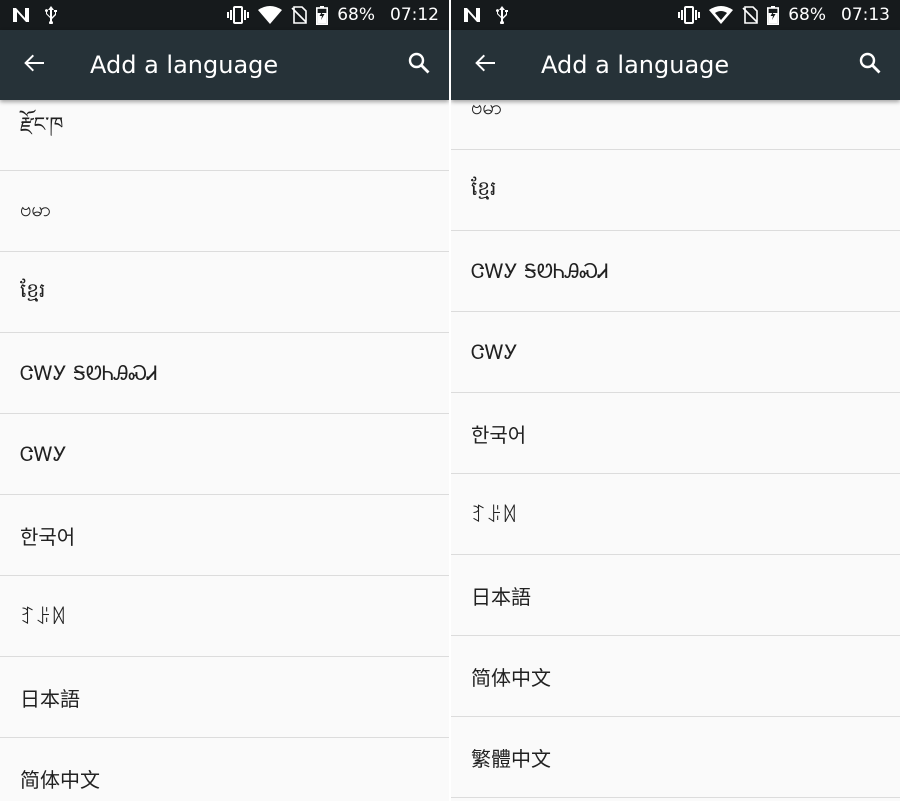 Image resolution: width=900 pixels, height=801 pixels. What do you see at coordinates (224, 135) in the screenshot?
I see `language-item: རྫོང་ཁ` at bounding box center [224, 135].